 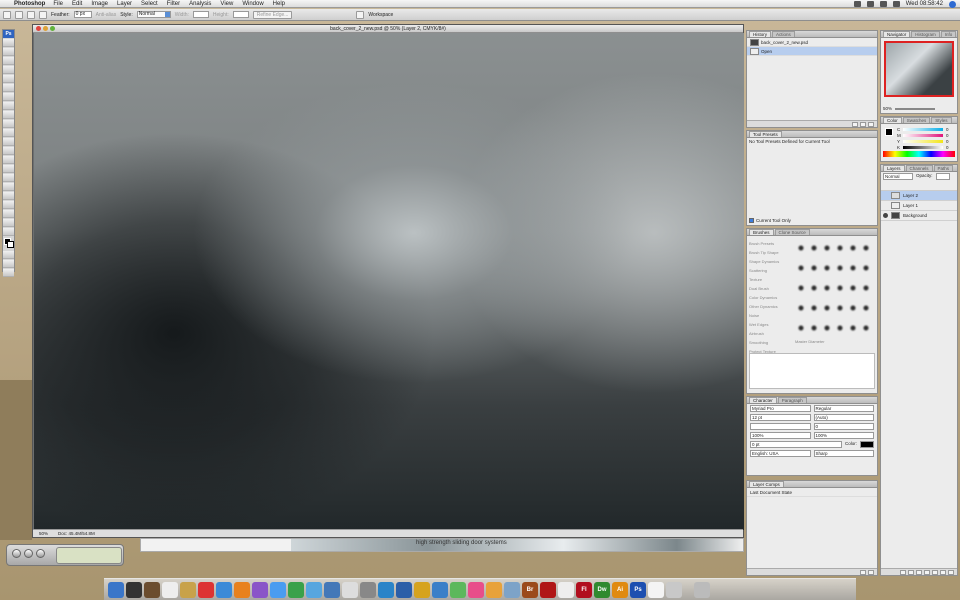 What do you see at coordinates (404, 589) in the screenshot?
I see `app-store-icon` at bounding box center [404, 589].